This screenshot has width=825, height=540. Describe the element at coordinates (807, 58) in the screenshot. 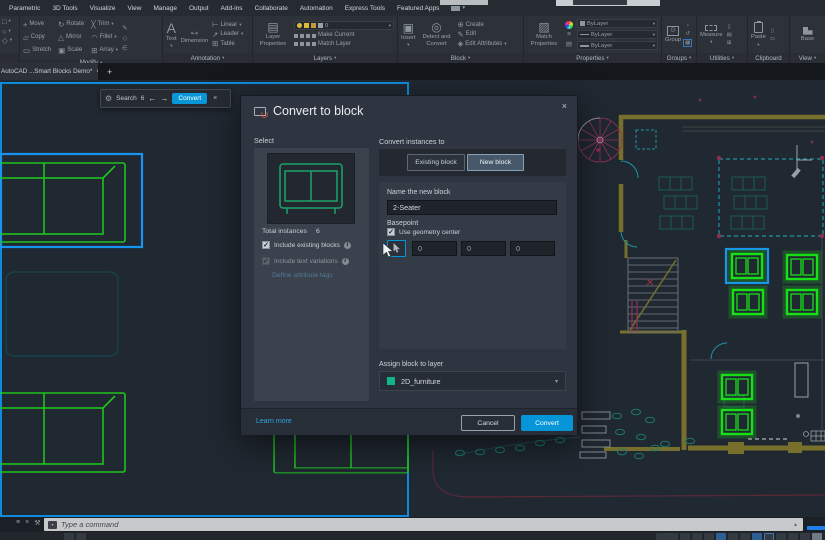

I see `panel-label-view: View ▾` at that location.